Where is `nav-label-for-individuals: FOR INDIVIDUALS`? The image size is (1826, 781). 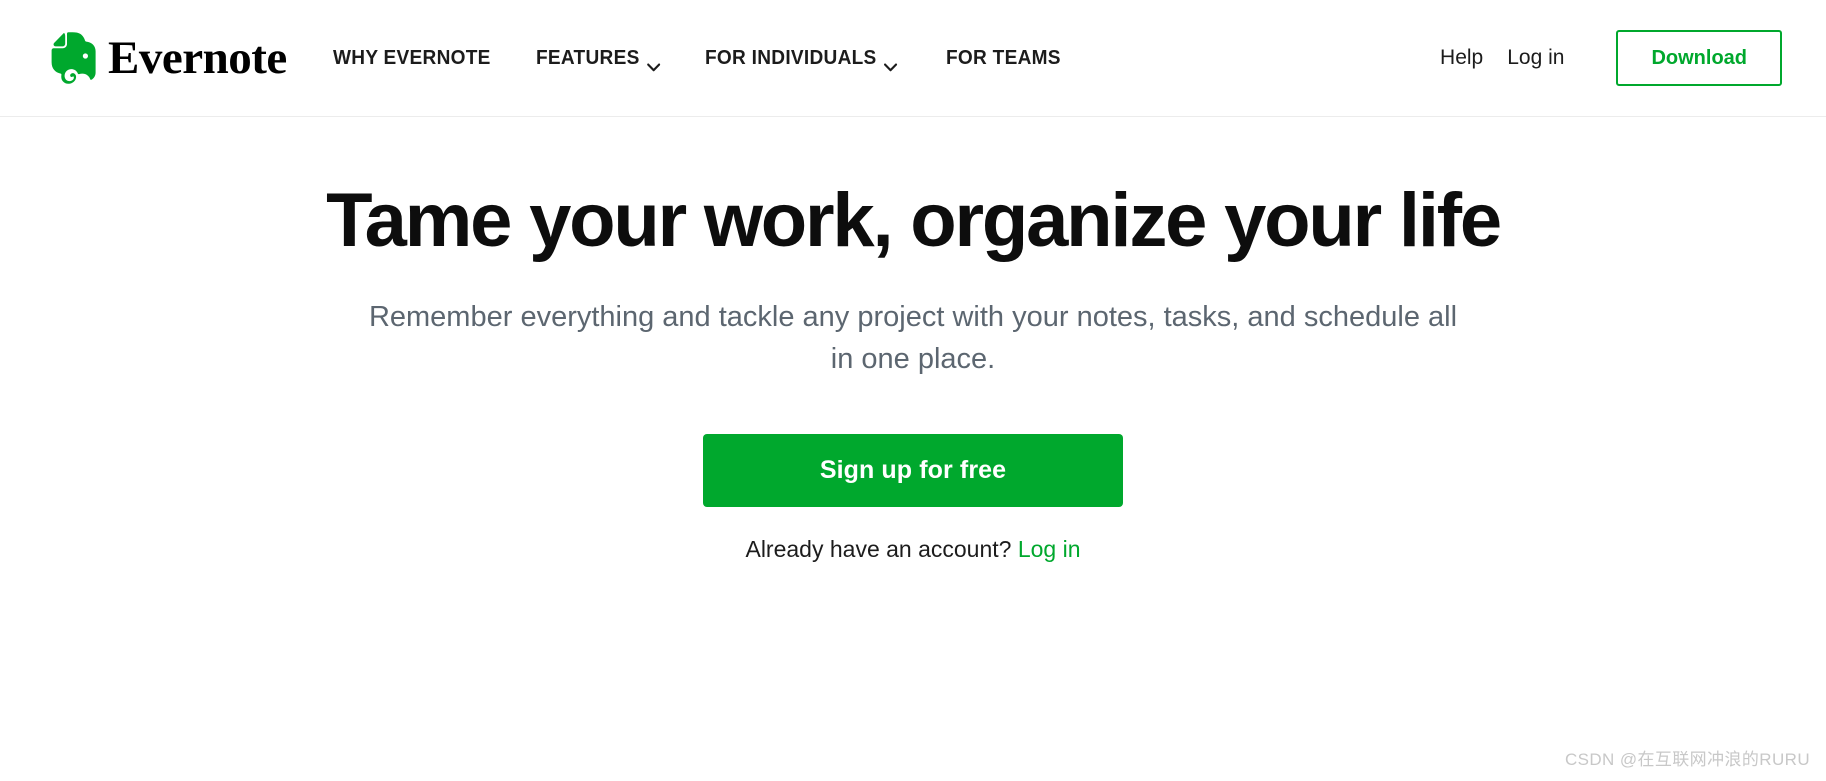 nav-label-for-individuals: FOR INDIVIDUALS is located at coordinates (790, 57).